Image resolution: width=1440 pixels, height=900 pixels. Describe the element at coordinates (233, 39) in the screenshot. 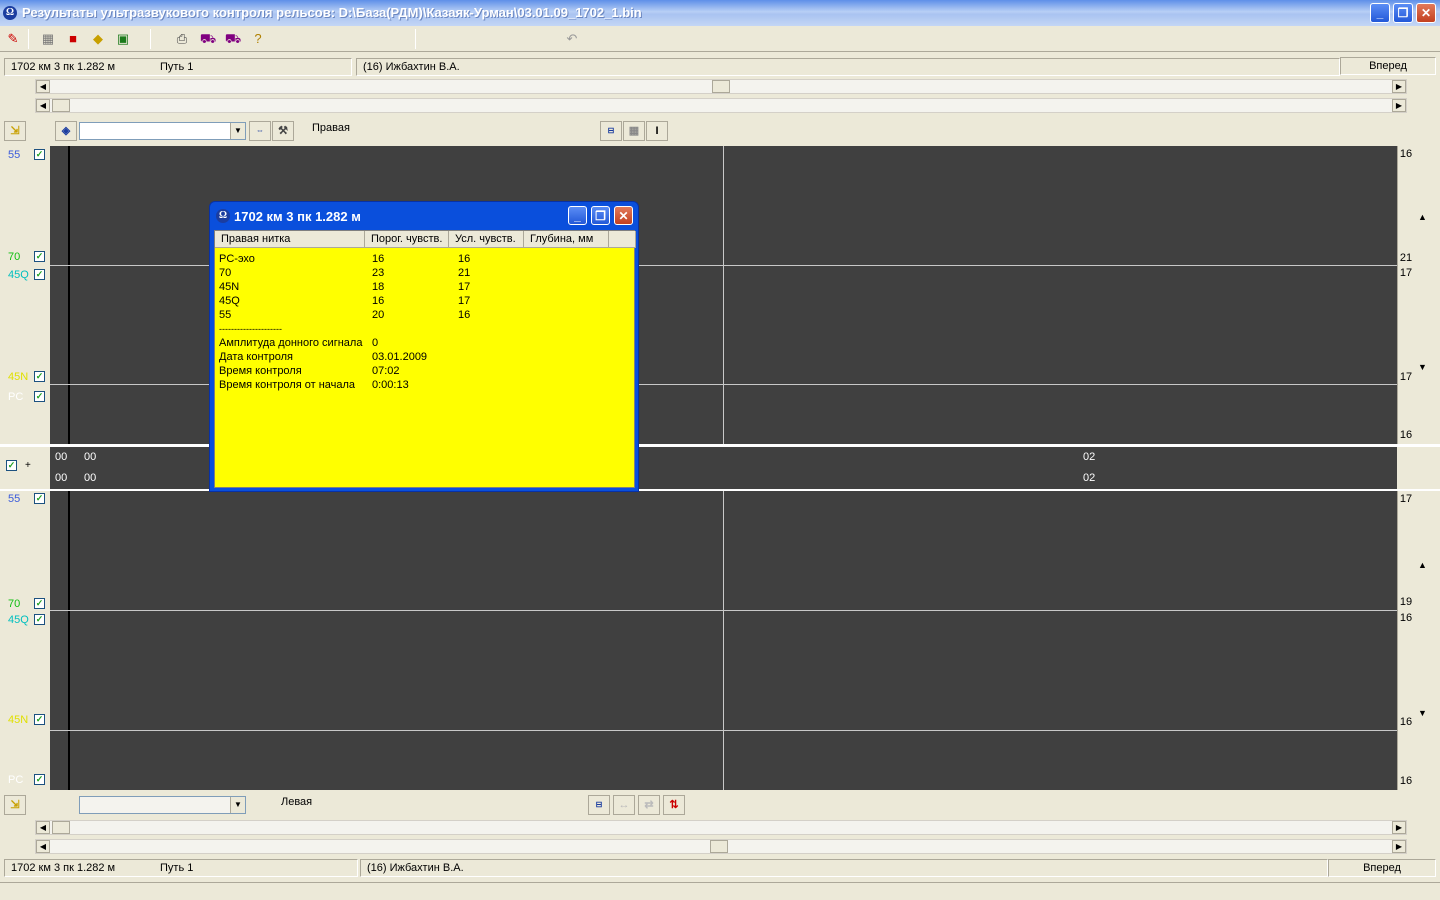

I see `car-search-icon: ⛟` at that location.